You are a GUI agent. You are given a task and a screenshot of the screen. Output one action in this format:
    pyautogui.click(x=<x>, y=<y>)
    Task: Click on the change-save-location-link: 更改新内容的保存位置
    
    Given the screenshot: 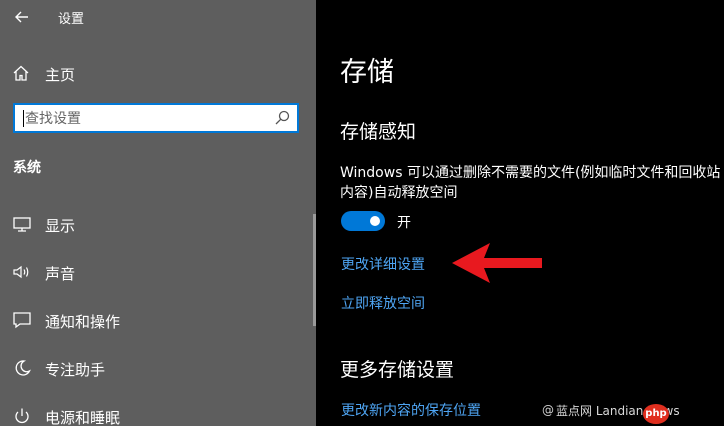 What is the action you would take?
    pyautogui.click(x=411, y=410)
    